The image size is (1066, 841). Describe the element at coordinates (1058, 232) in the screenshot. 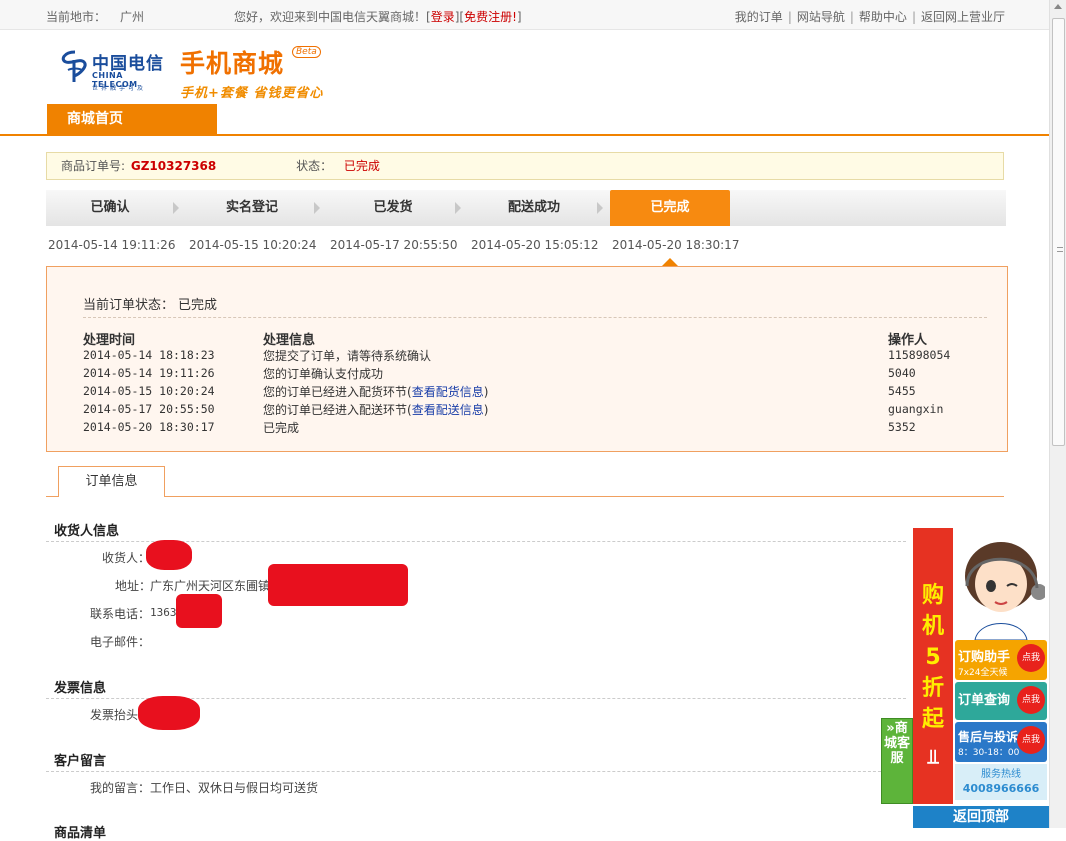

I see `scrollbar-thumb` at that location.